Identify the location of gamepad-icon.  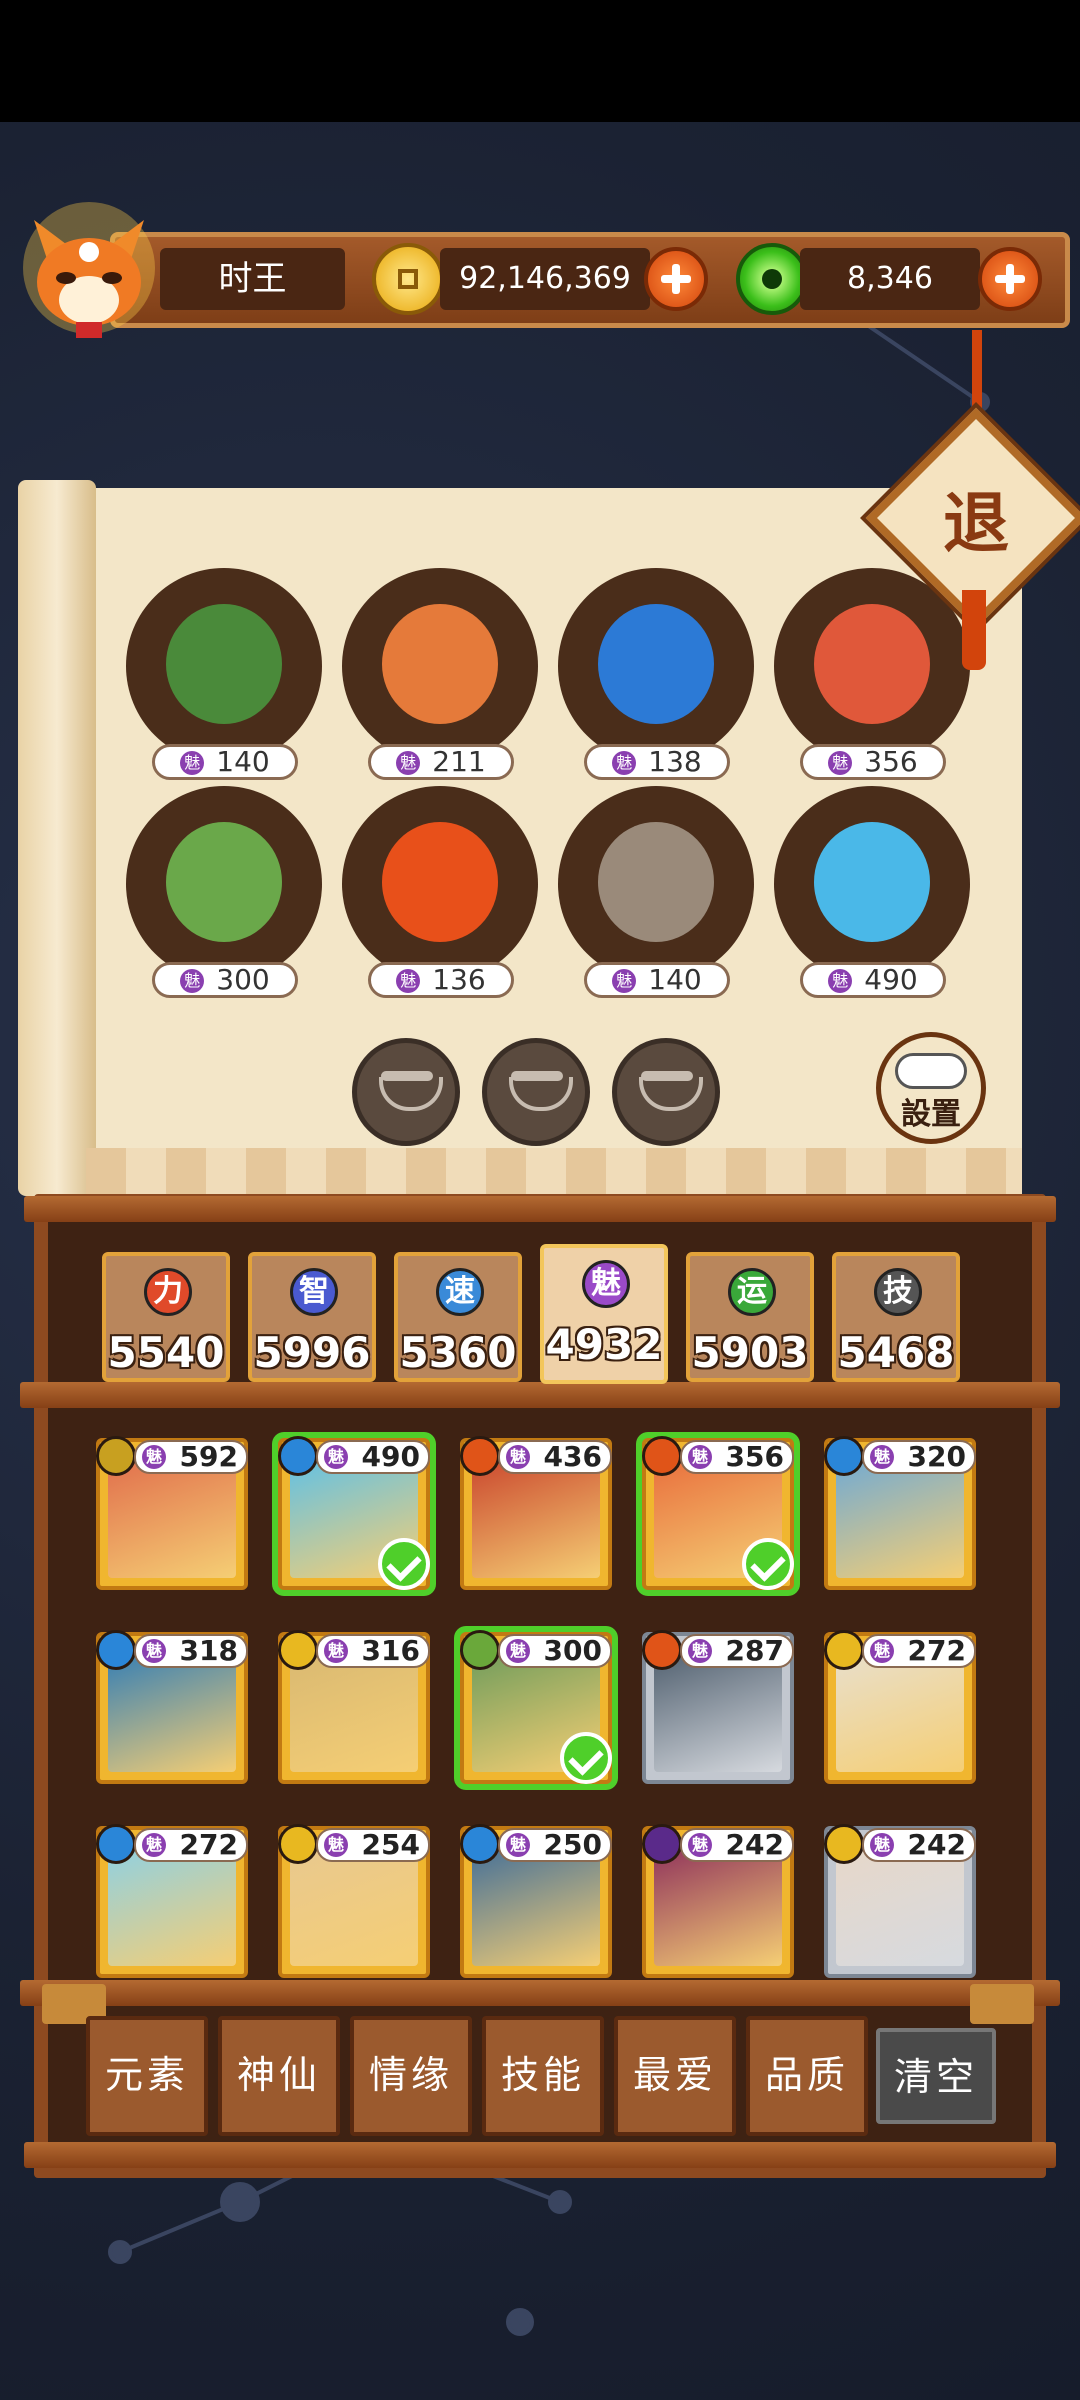
(931, 1071).